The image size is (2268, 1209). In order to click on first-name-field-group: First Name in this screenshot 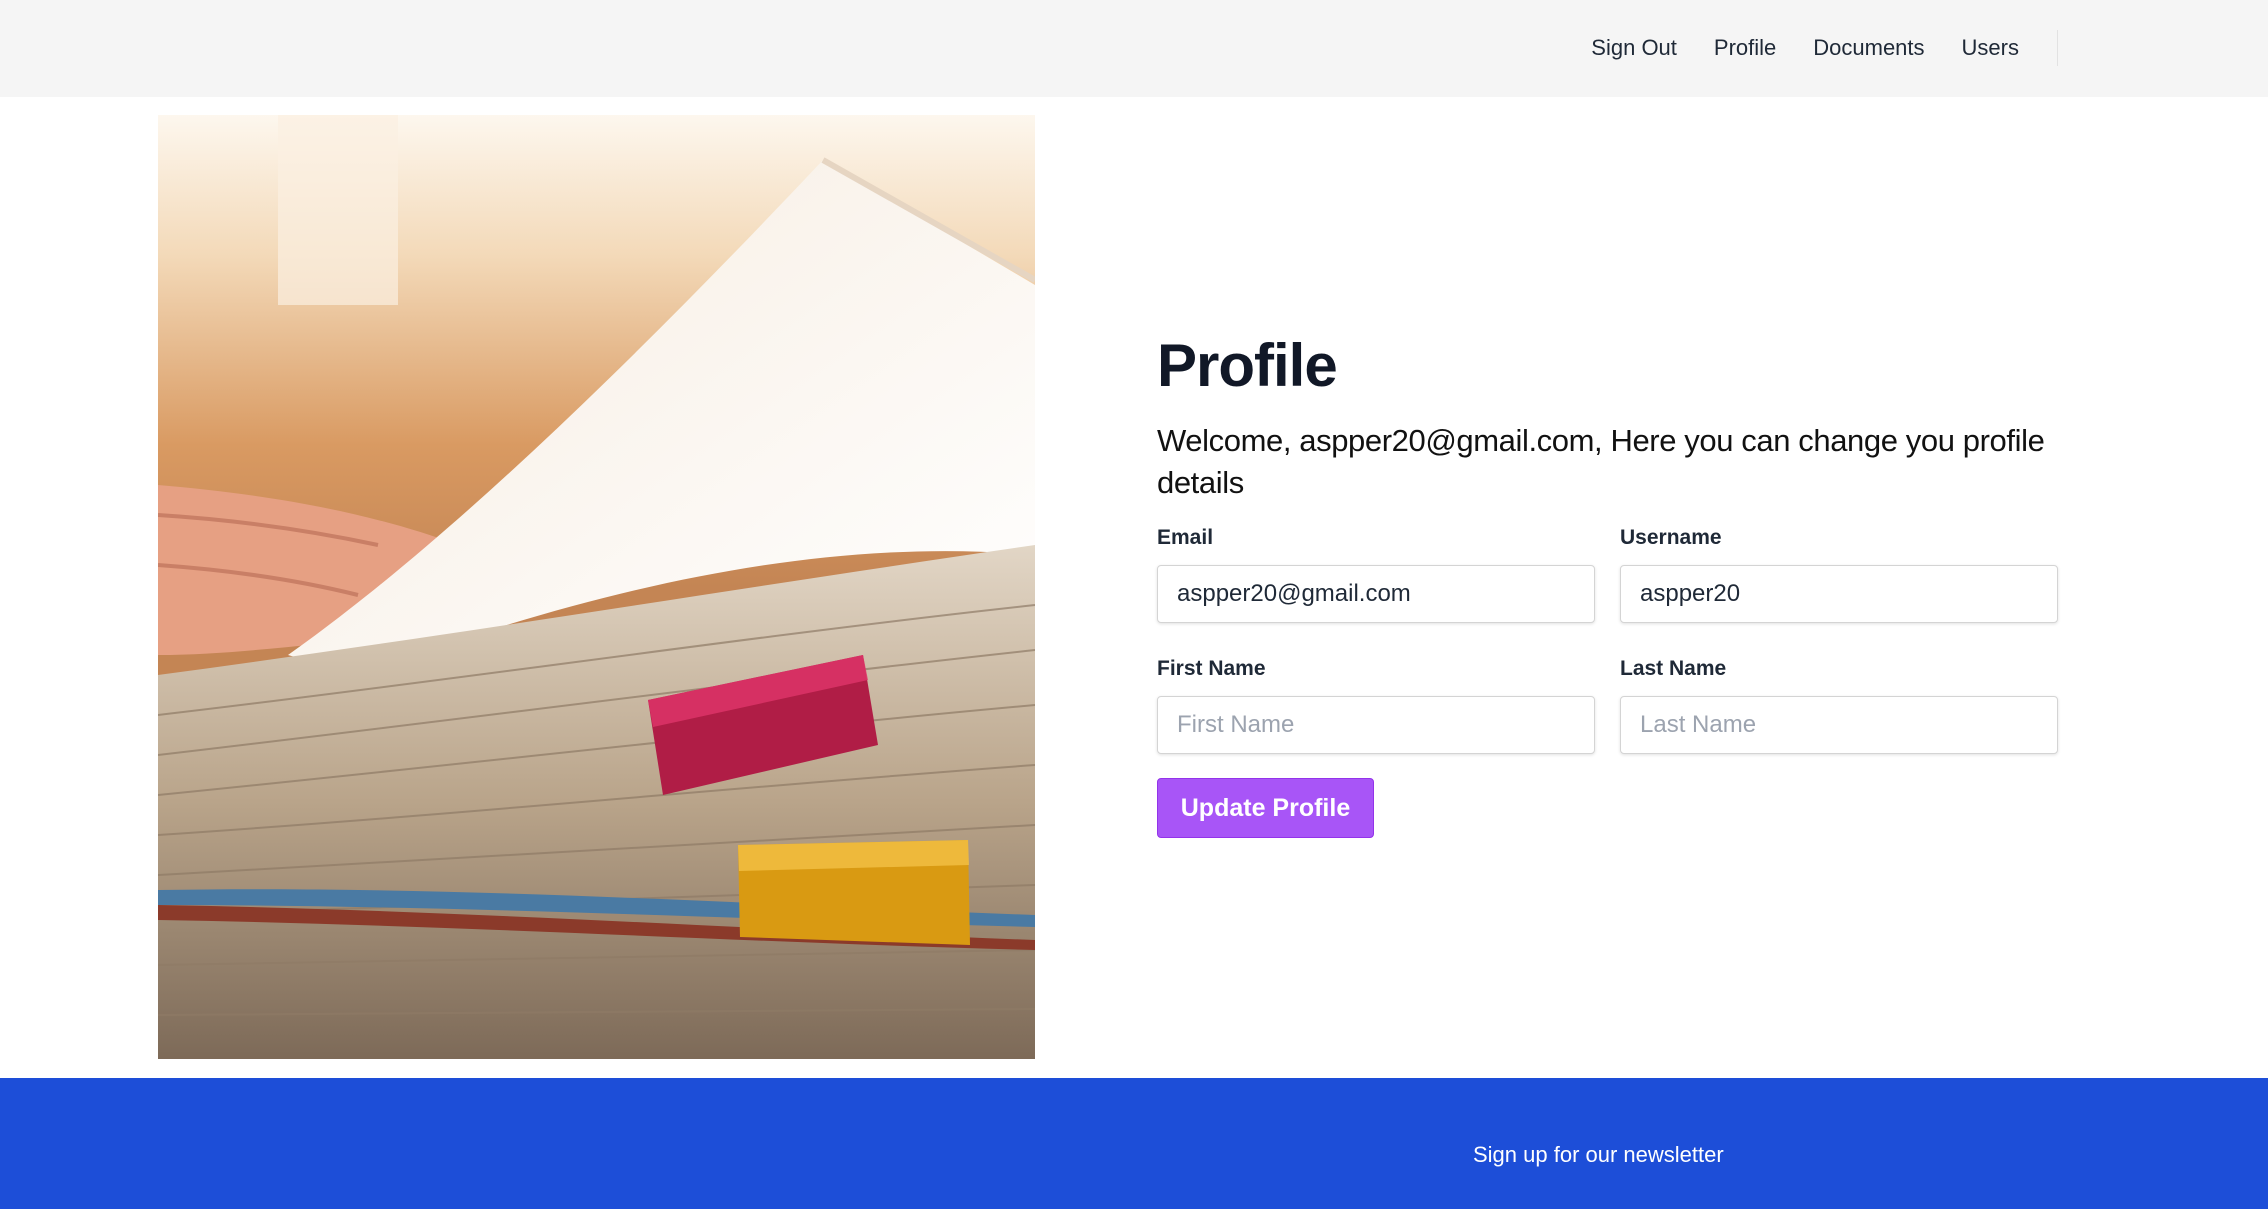, I will do `click(1376, 705)`.